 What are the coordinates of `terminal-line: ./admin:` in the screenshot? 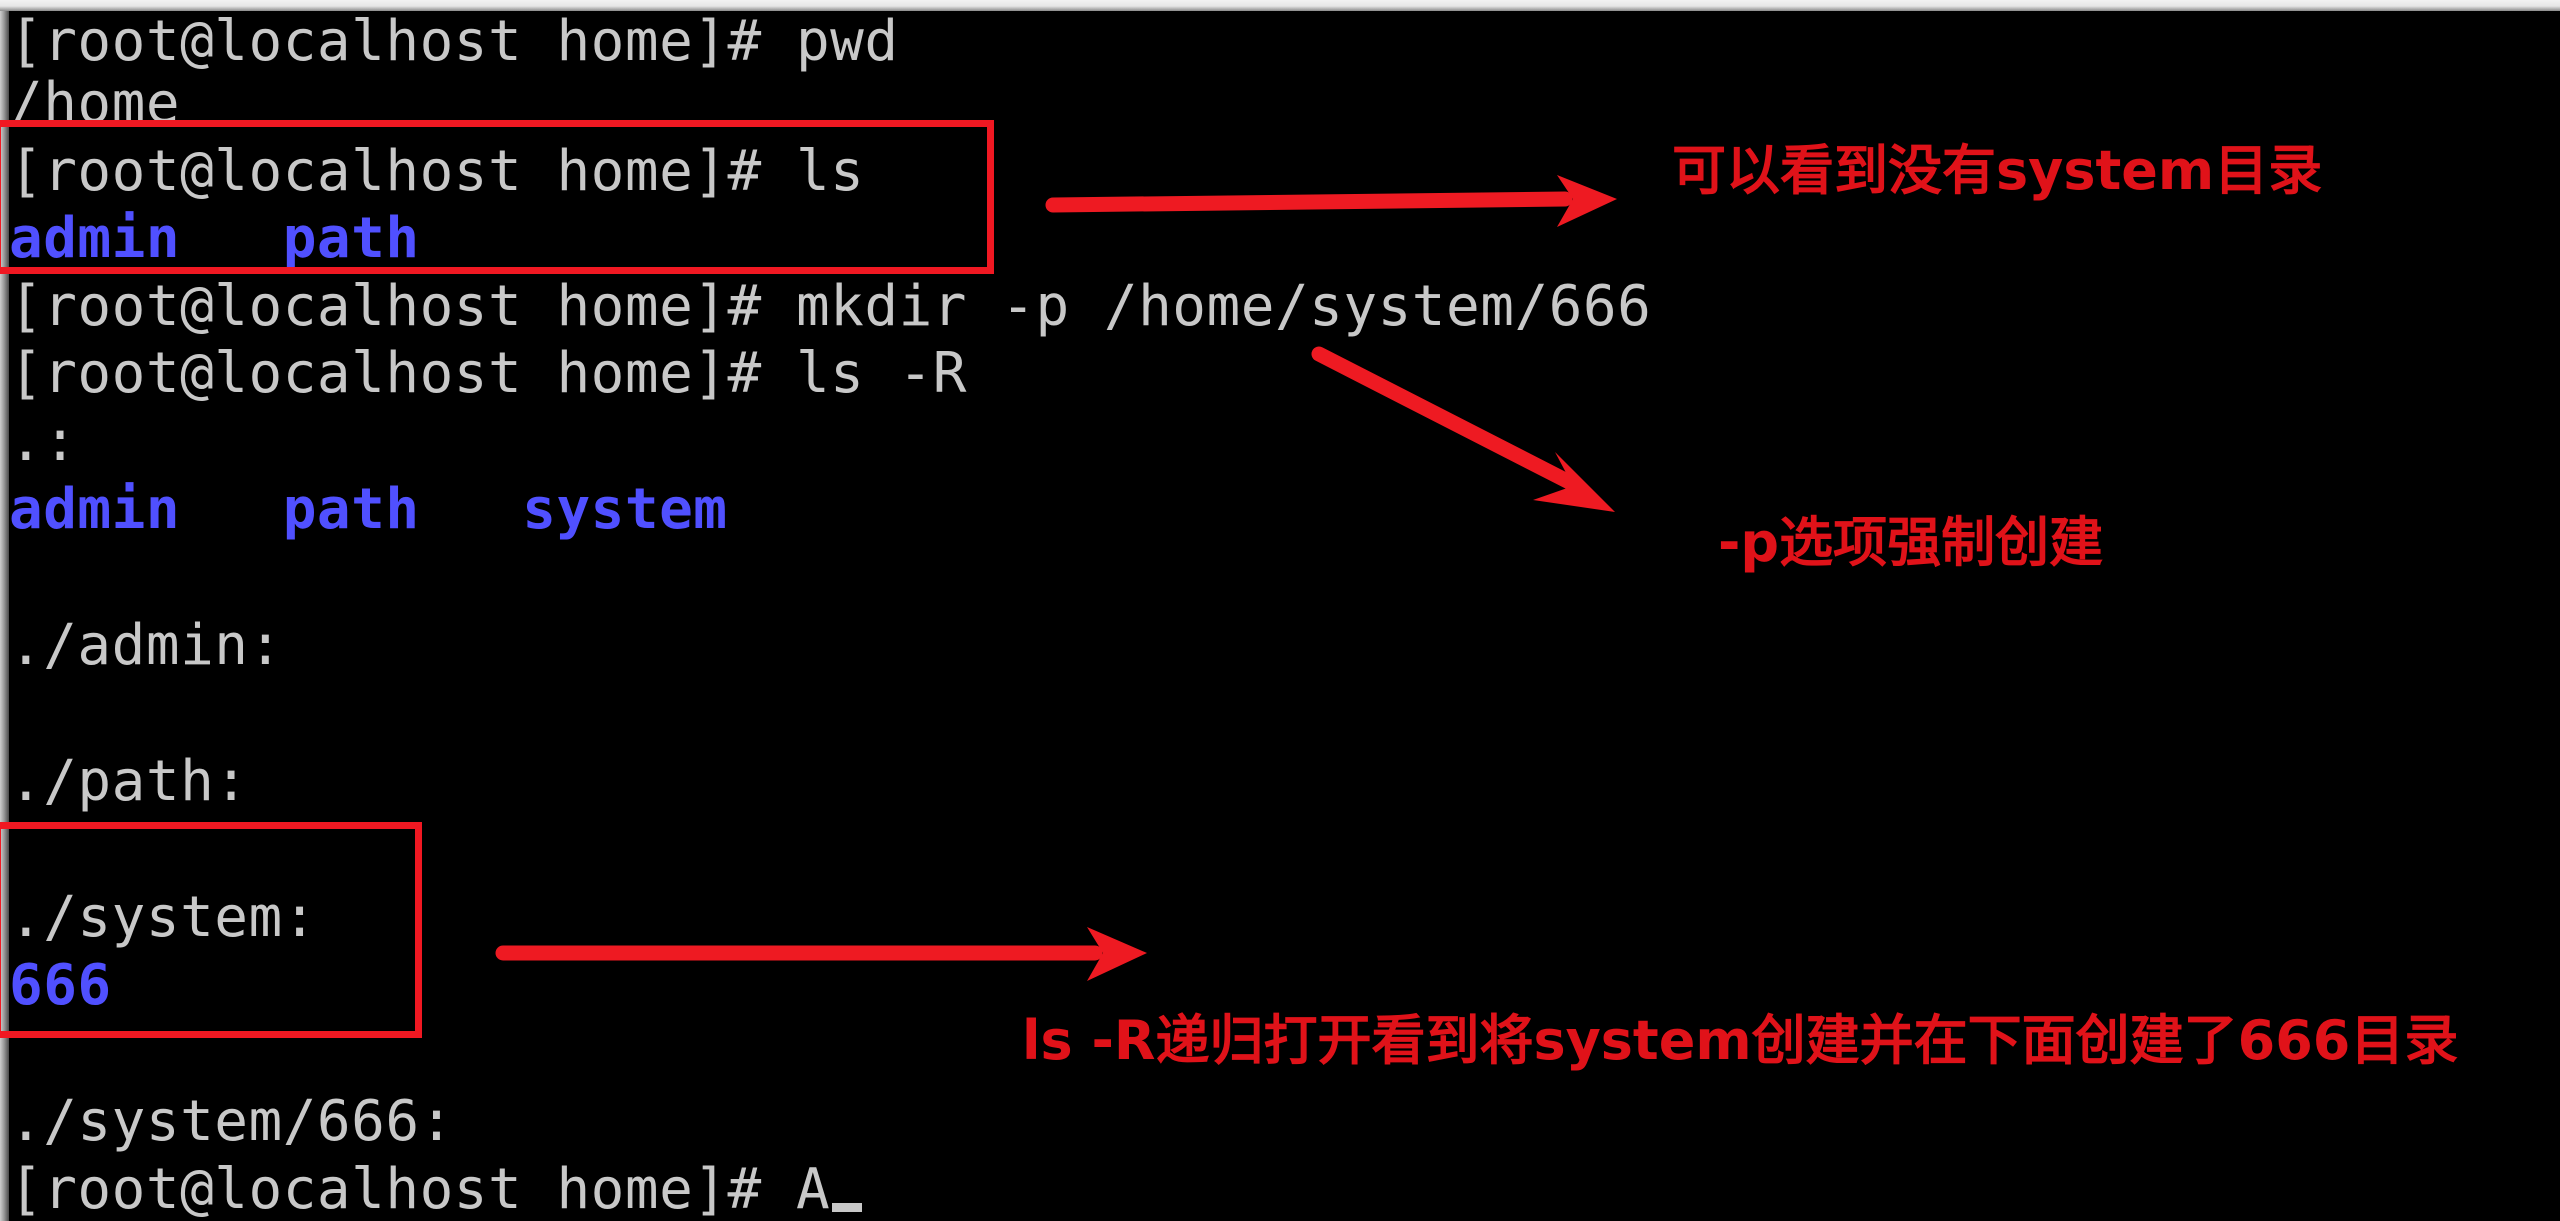 It's located at (146, 645).